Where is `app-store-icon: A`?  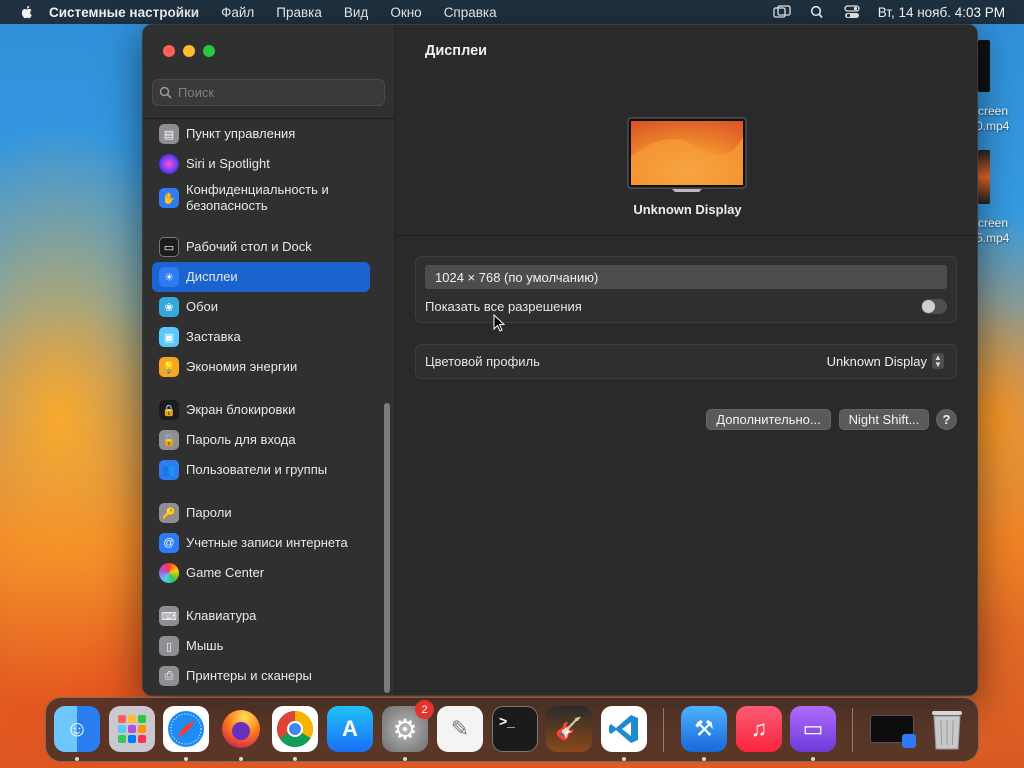
app-store-icon: A is located at coordinates (350, 729).